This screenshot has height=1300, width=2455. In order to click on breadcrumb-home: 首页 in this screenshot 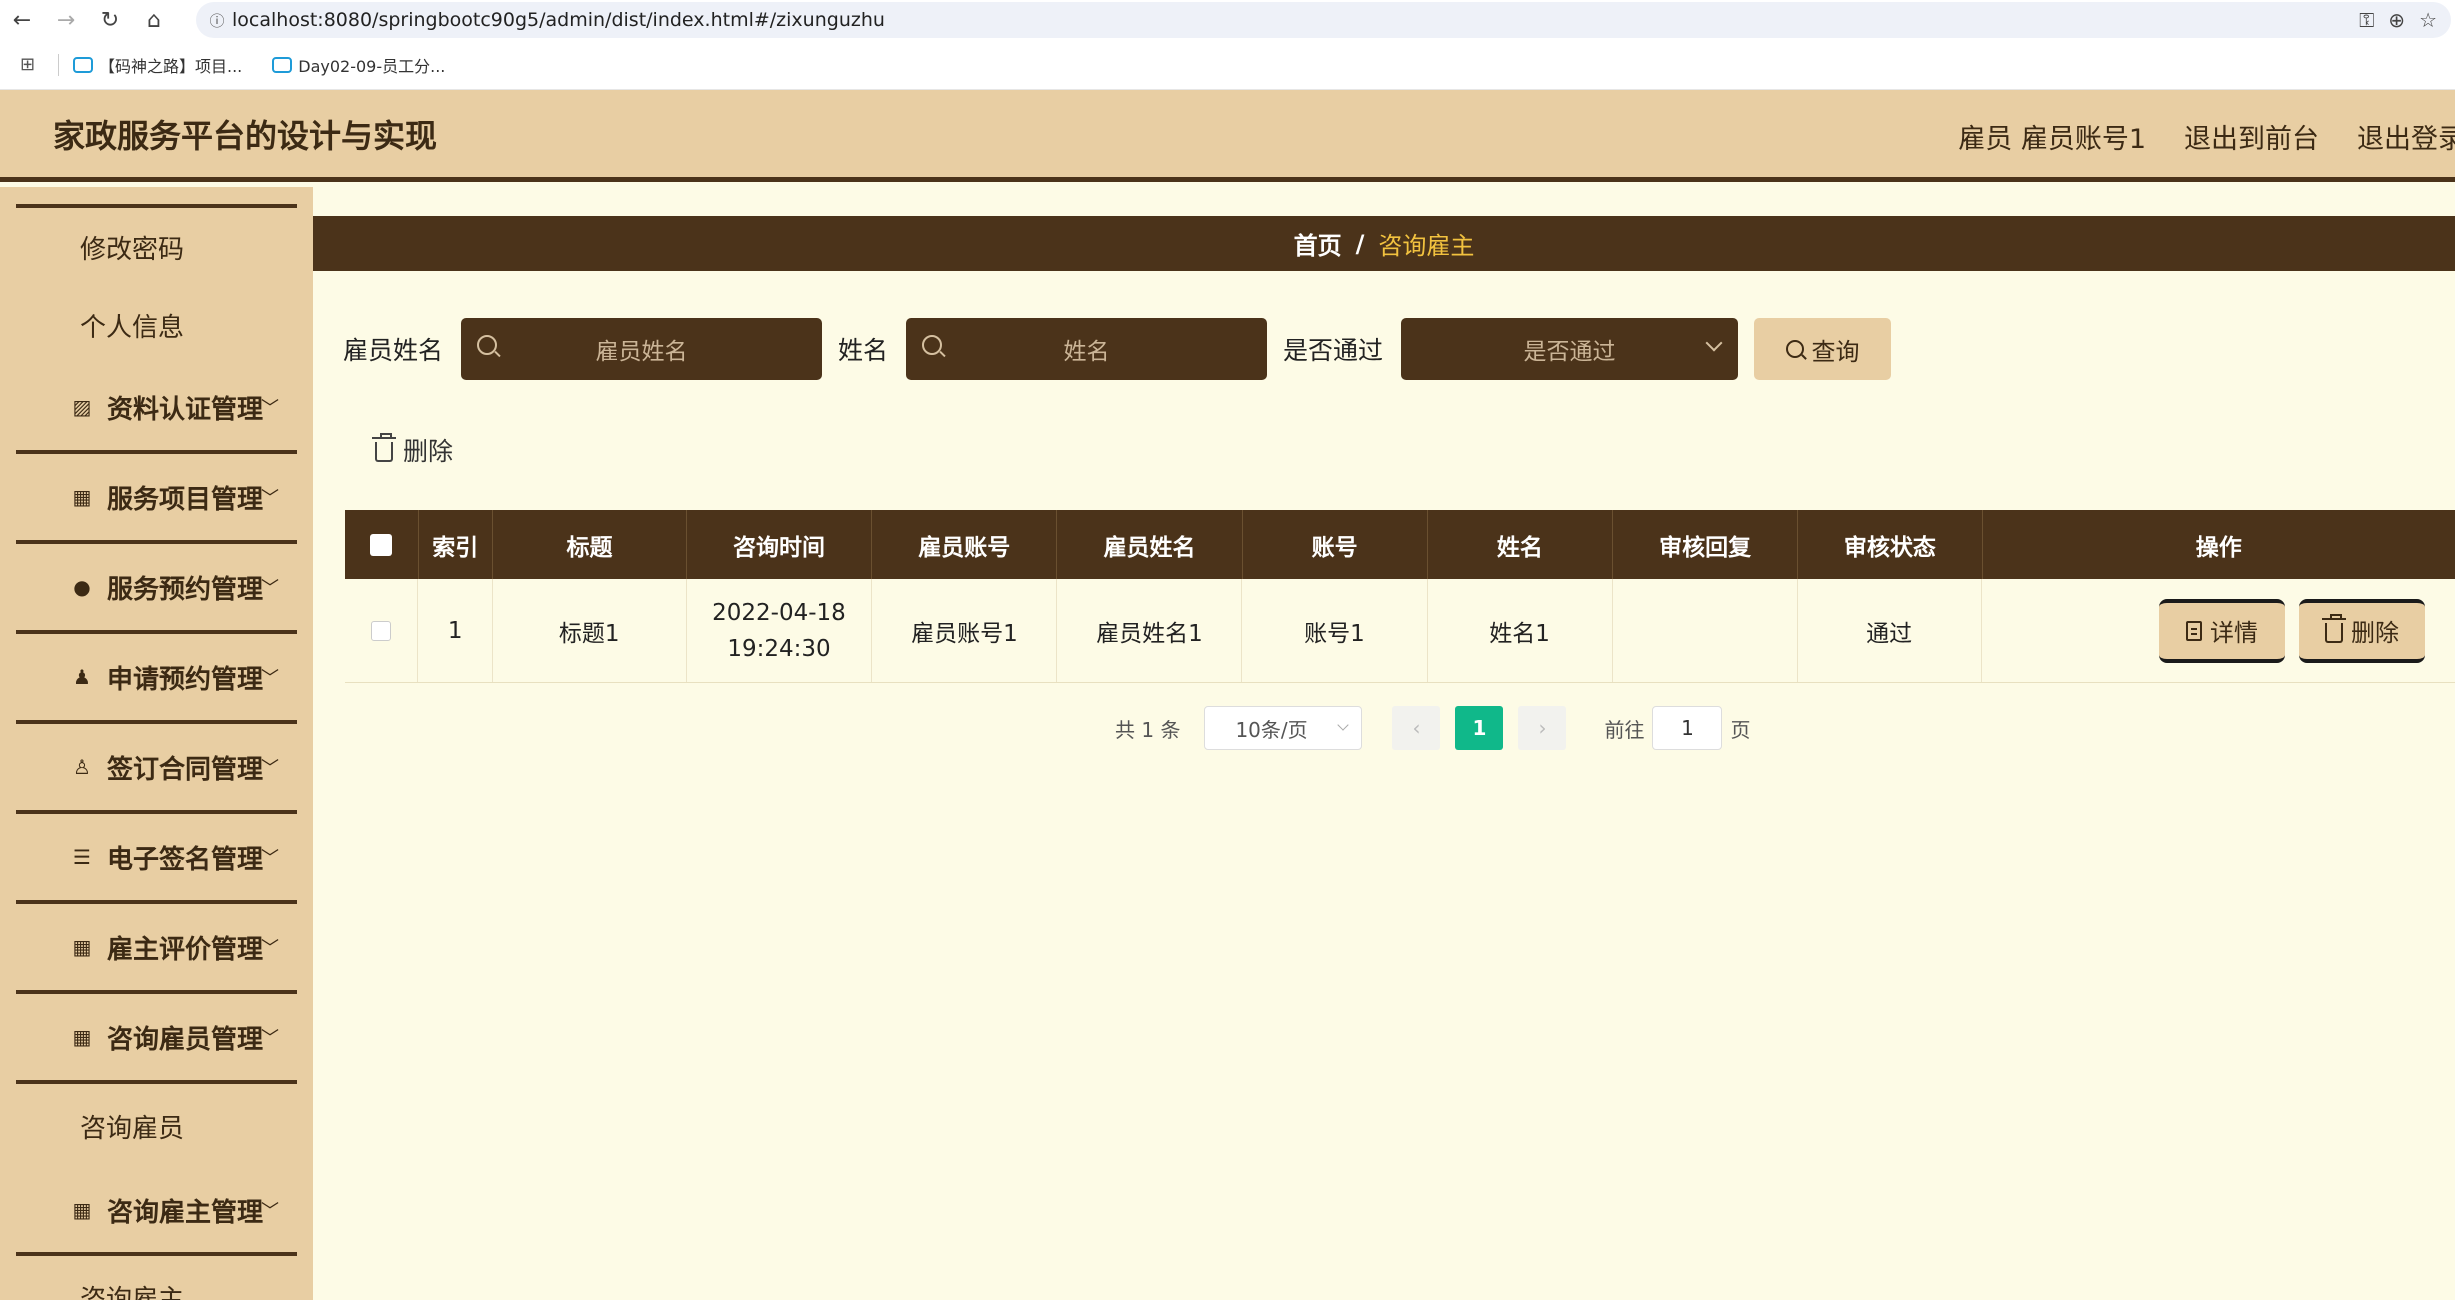, I will do `click(1318, 243)`.